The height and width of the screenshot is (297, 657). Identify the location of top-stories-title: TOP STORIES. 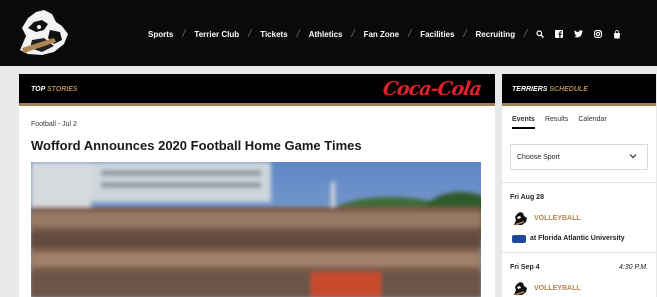
(54, 89).